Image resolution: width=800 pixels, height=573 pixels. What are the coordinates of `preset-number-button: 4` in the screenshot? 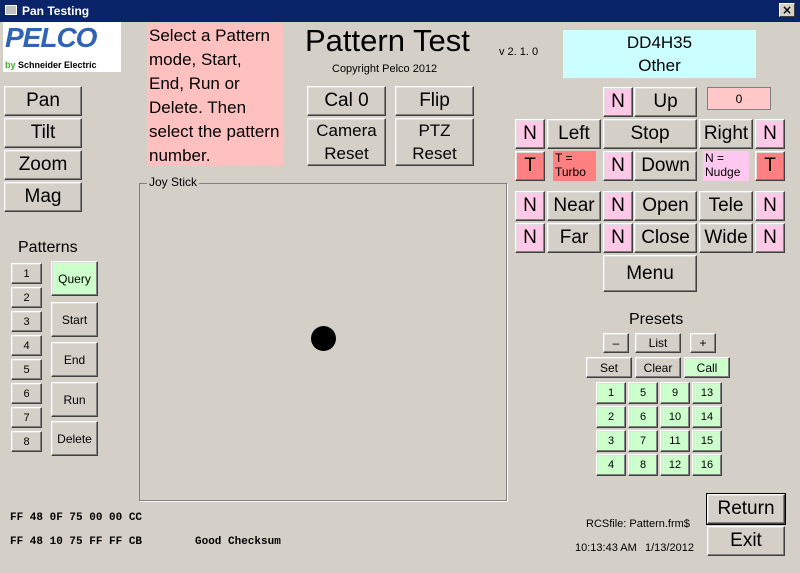 It's located at (611, 465).